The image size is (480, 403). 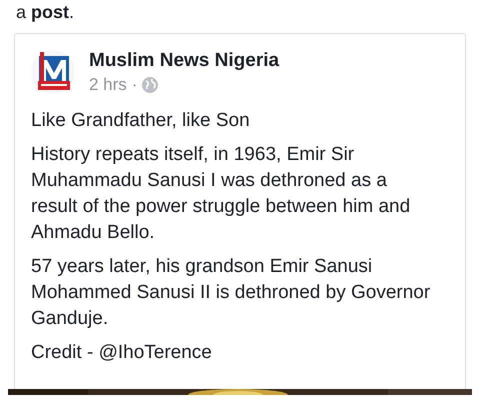 What do you see at coordinates (108, 84) in the screenshot?
I see `post-time: 2 hrs` at bounding box center [108, 84].